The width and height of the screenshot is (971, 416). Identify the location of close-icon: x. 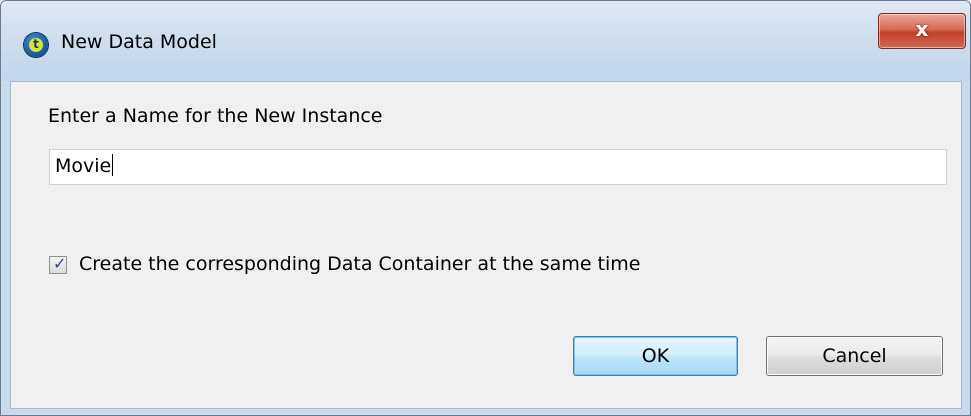
(922, 29).